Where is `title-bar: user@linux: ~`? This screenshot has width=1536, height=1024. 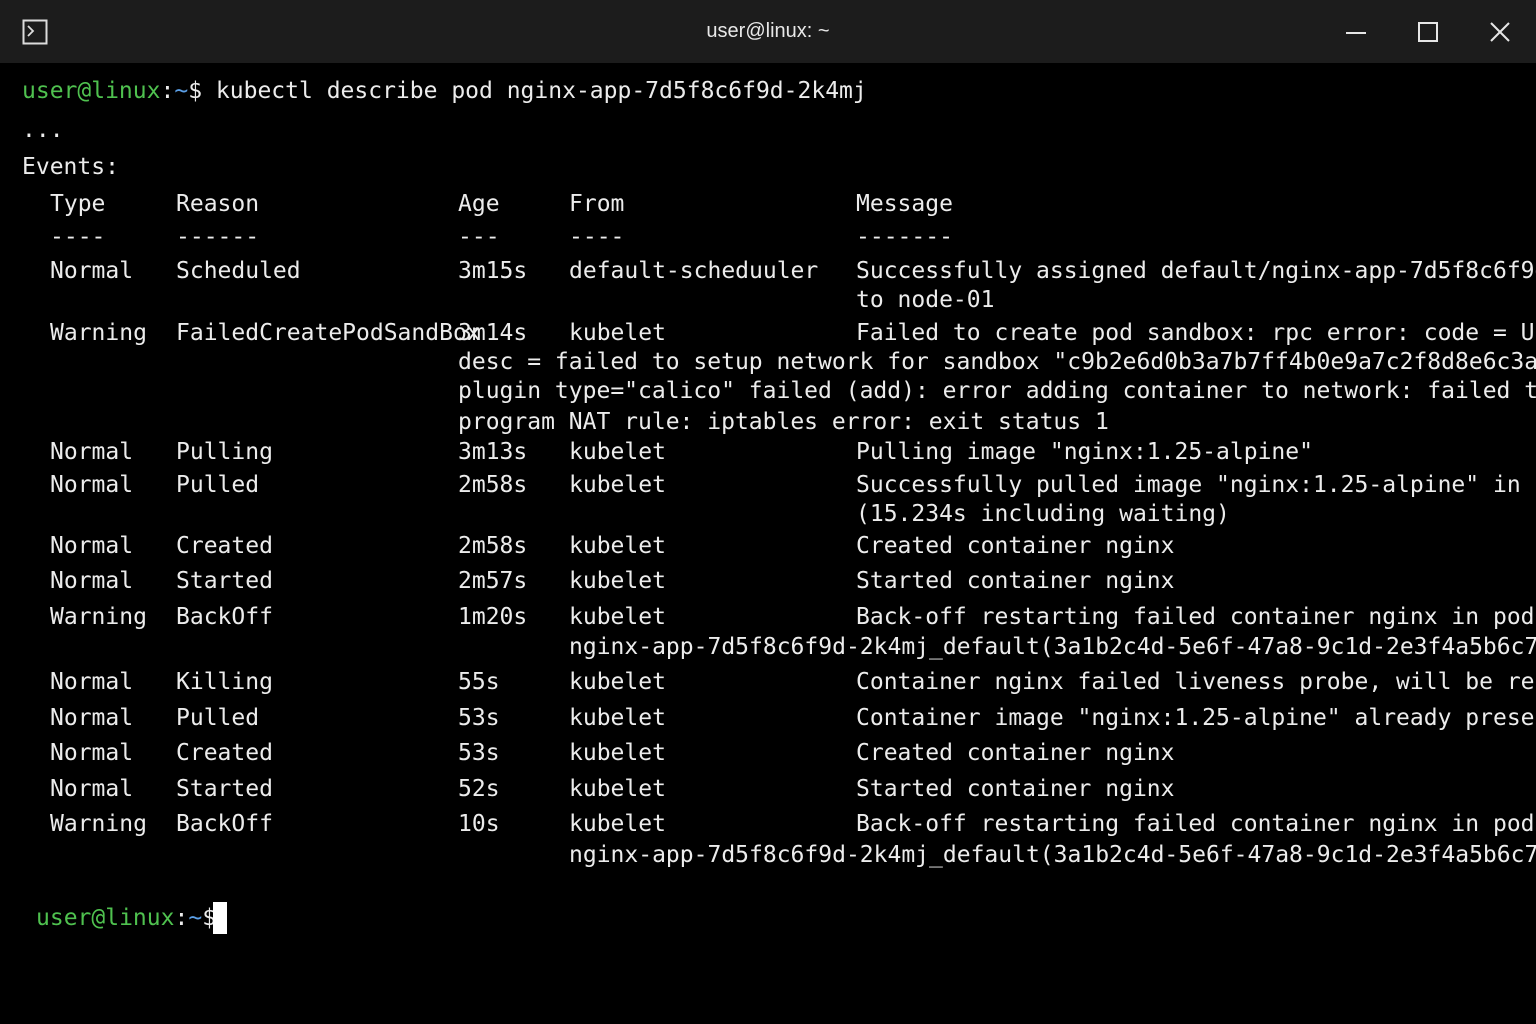
title-bar: user@linux: ~ is located at coordinates (768, 31).